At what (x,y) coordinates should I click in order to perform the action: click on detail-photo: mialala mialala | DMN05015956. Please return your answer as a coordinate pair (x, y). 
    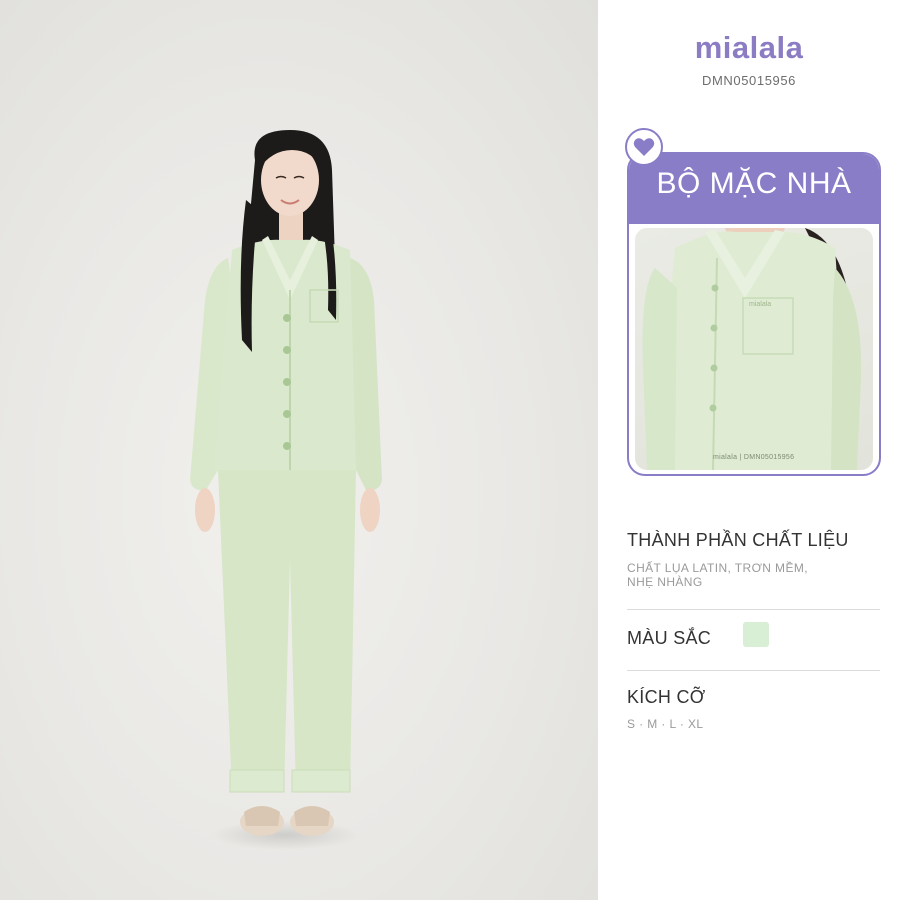
    Looking at the image, I should click on (754, 349).